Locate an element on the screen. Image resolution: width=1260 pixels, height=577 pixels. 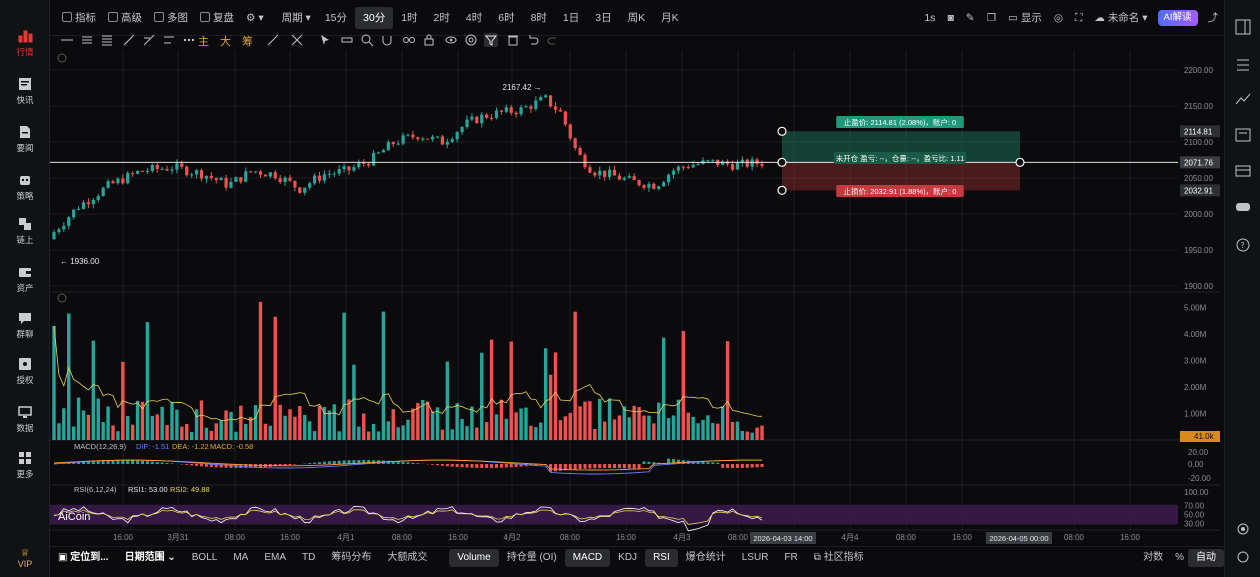
indicator-0: BOLL is located at coordinates (205, 558).